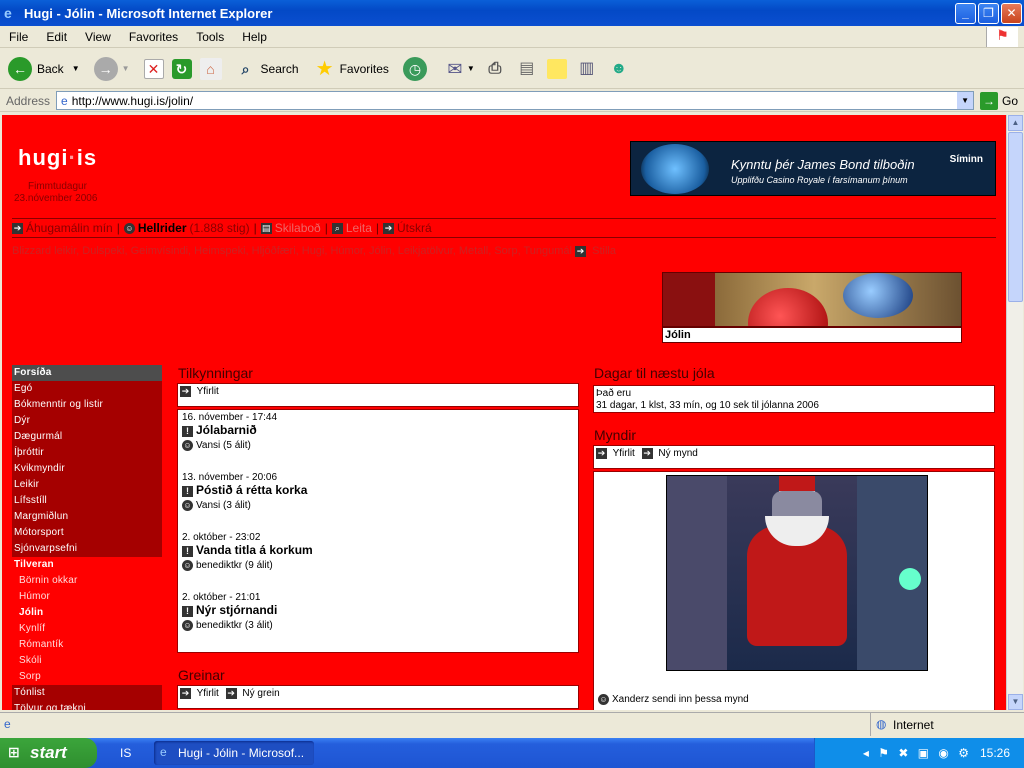 This screenshot has width=1024, height=768. I want to click on messenger-button: ☻, so click(619, 69).